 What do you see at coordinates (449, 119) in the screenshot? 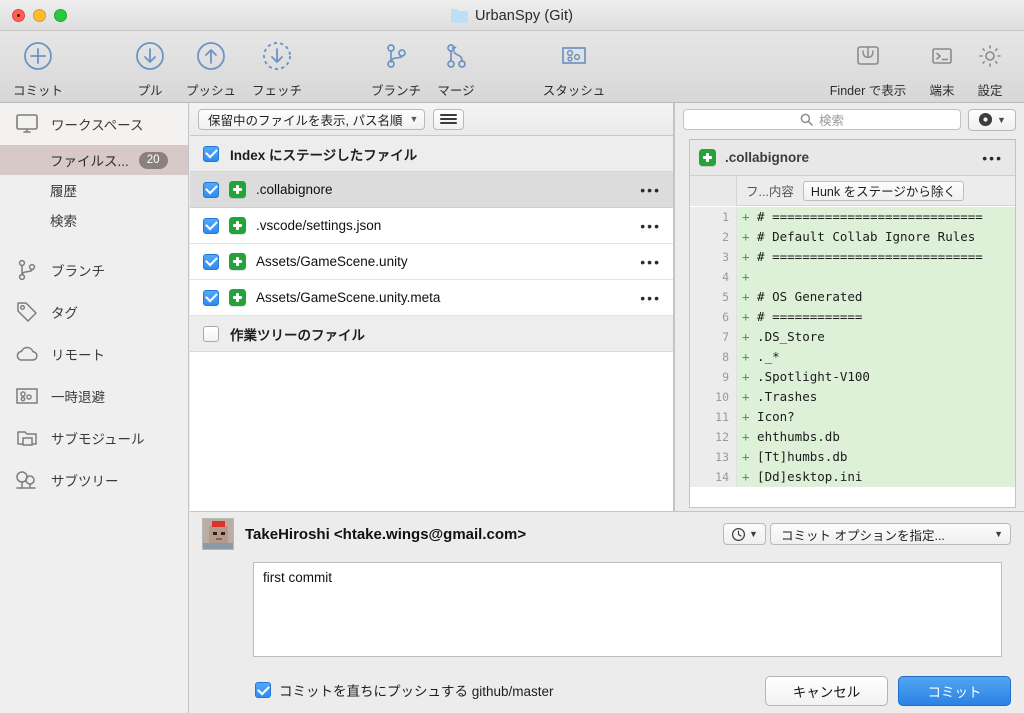
I see `list-view-toggle-button` at bounding box center [449, 119].